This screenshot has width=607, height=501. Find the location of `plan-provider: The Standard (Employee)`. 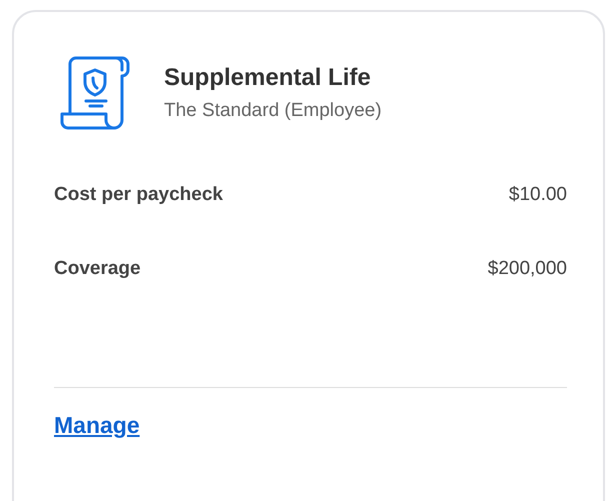

plan-provider: The Standard (Employee) is located at coordinates (273, 111).